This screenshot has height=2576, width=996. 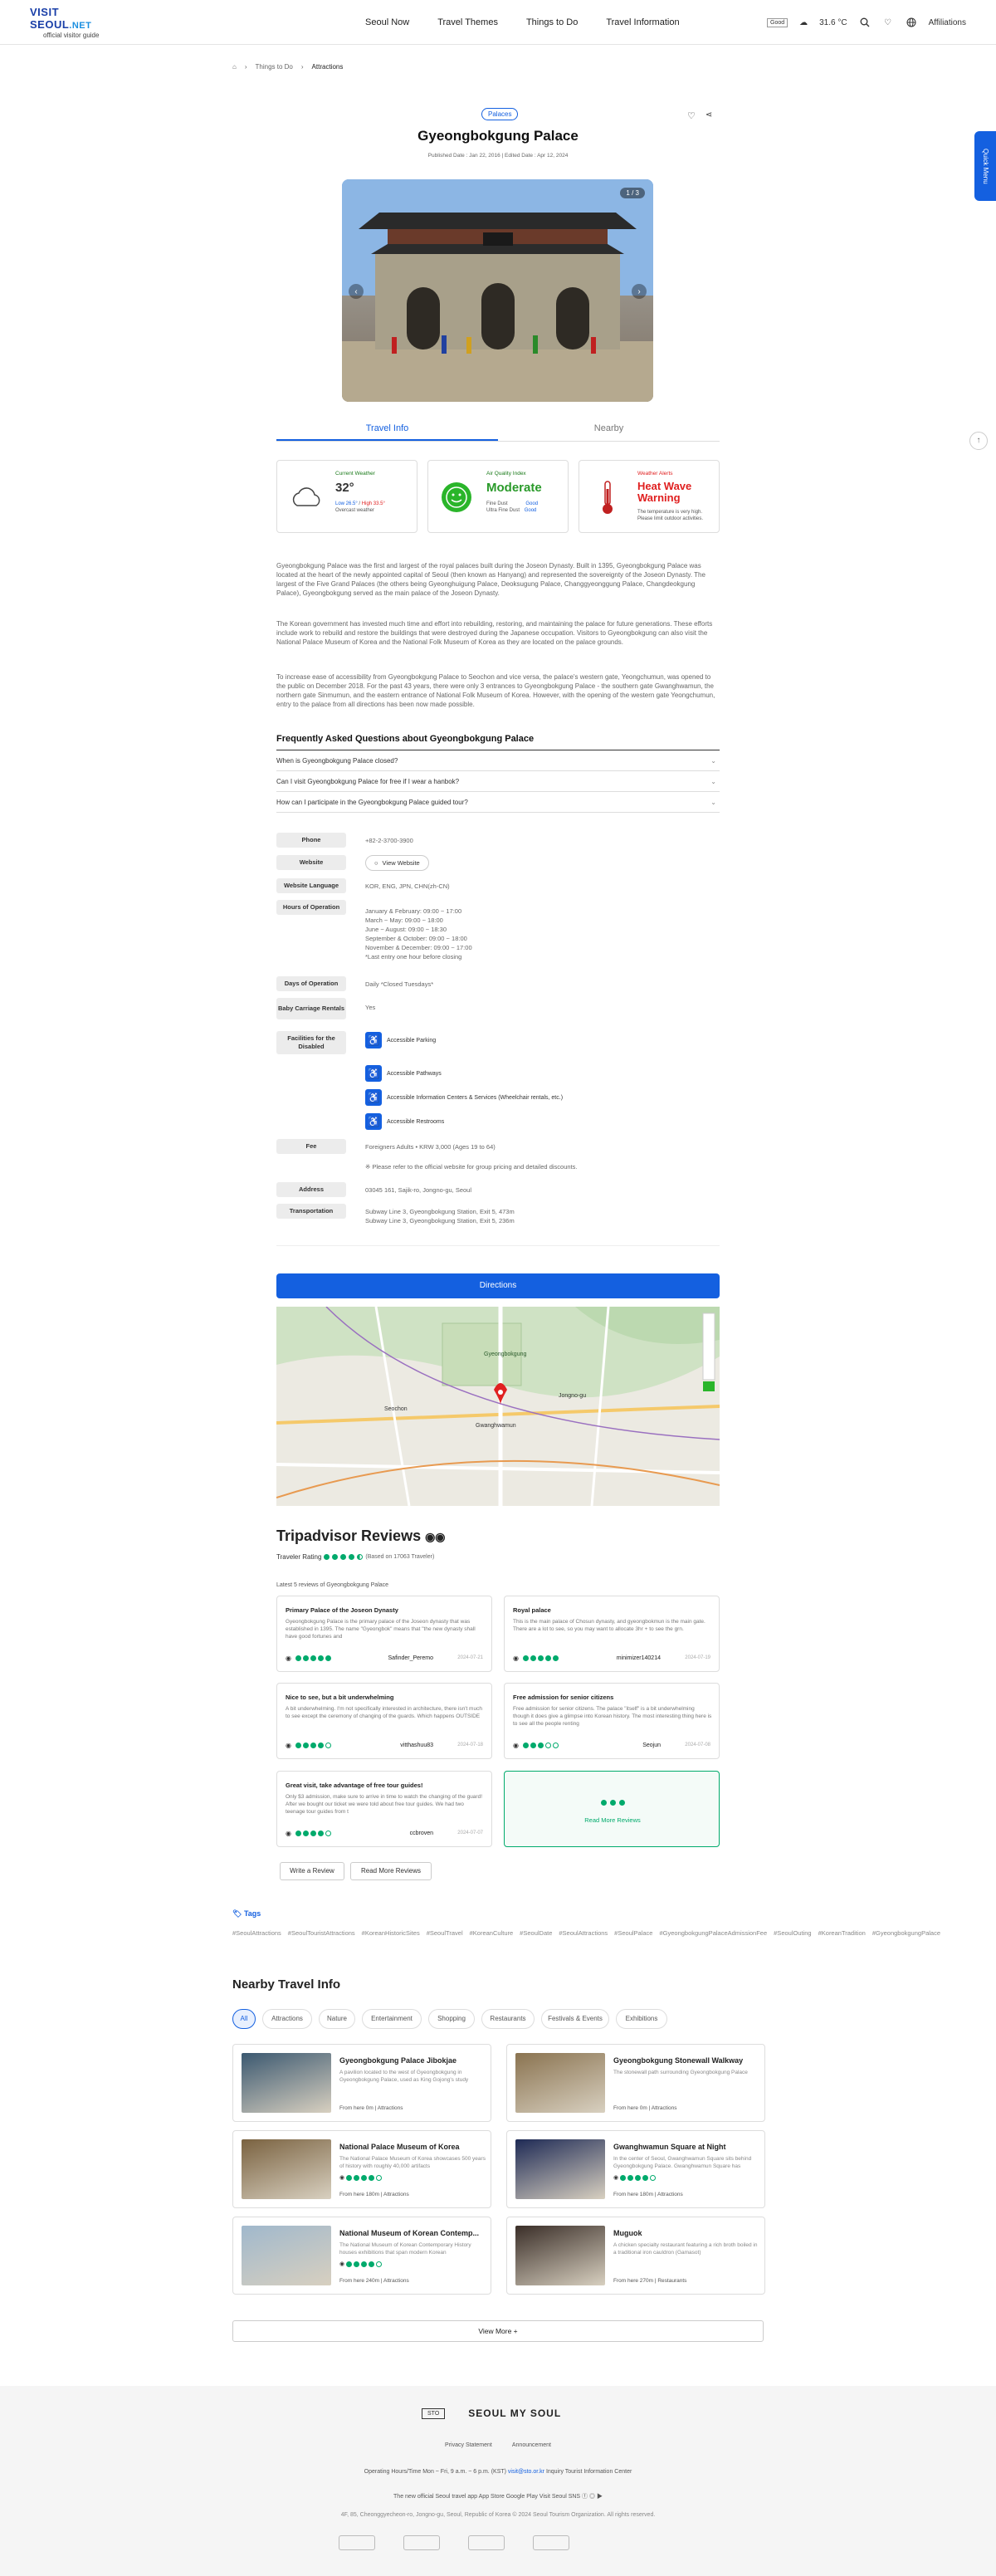 What do you see at coordinates (709, 115) in the screenshot?
I see `share-icon: ⋖` at bounding box center [709, 115].